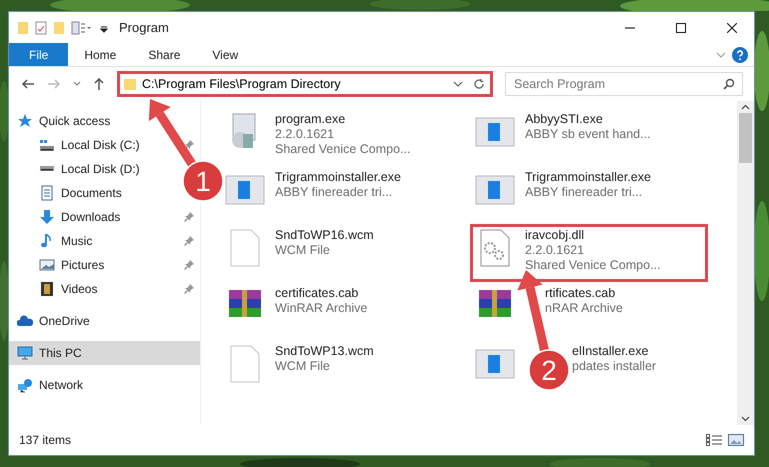  What do you see at coordinates (47, 265) in the screenshot?
I see `picture-icon` at bounding box center [47, 265].